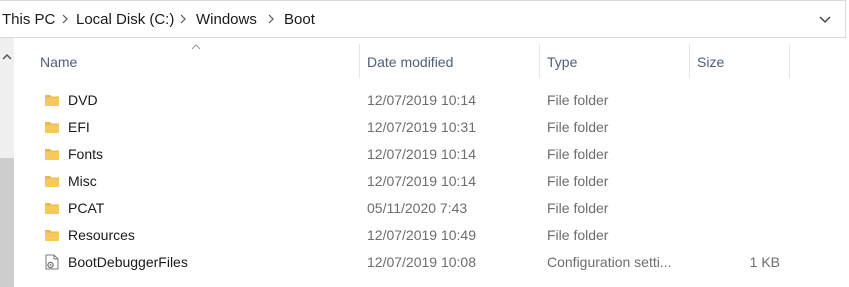 The width and height of the screenshot is (849, 287). Describe the element at coordinates (86, 154) in the screenshot. I see `file-name: Fonts` at that location.